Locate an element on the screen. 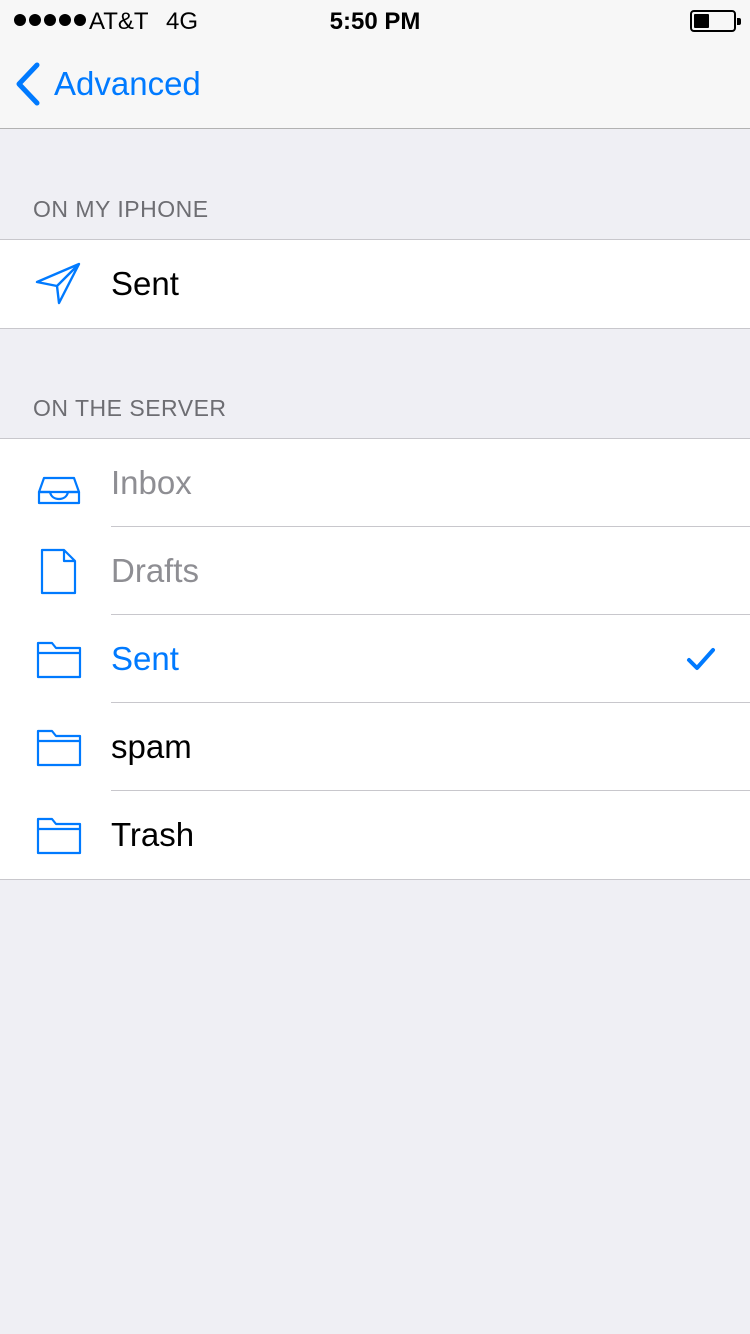 The width and height of the screenshot is (750, 1334). status-time: 5:50 PM is located at coordinates (375, 21).